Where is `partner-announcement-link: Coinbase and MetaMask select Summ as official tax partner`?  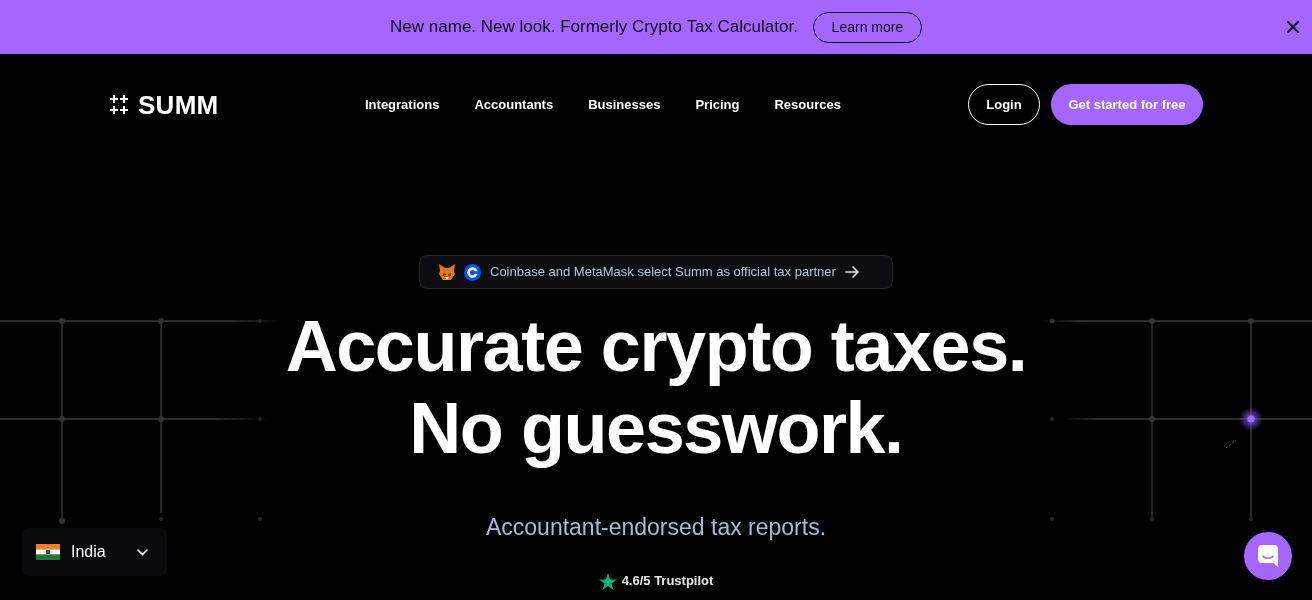 partner-announcement-link: Coinbase and MetaMask select Summ as official tax partner is located at coordinates (656, 272).